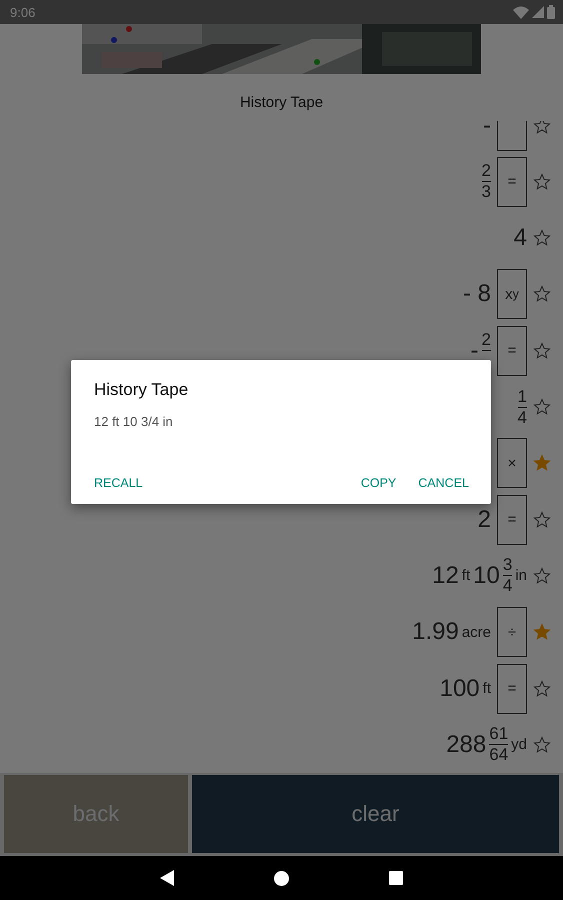  I want to click on page-title: History Tape, so click(281, 103).